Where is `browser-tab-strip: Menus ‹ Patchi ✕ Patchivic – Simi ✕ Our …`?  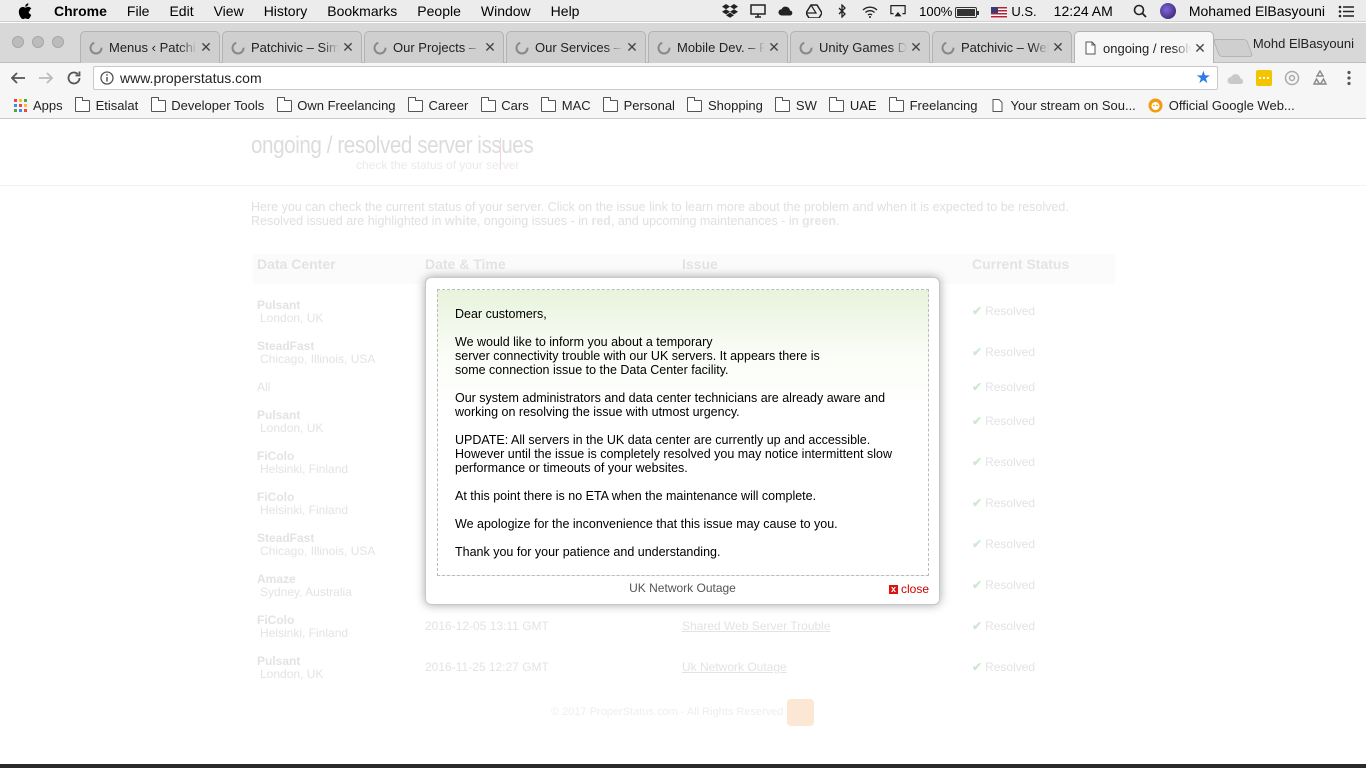
browser-tab-strip: Menus ‹ Patchi ✕ Patchivic – Simi ✕ Our … is located at coordinates (683, 43).